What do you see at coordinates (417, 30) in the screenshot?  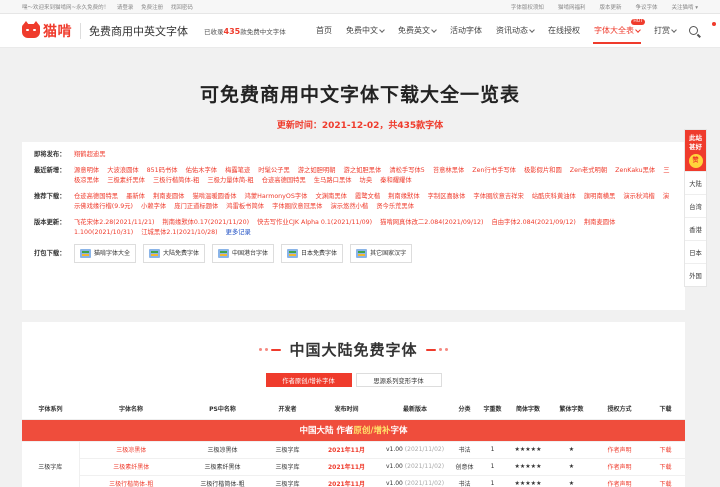 I see `nav-item: 免费英文` at bounding box center [417, 30].